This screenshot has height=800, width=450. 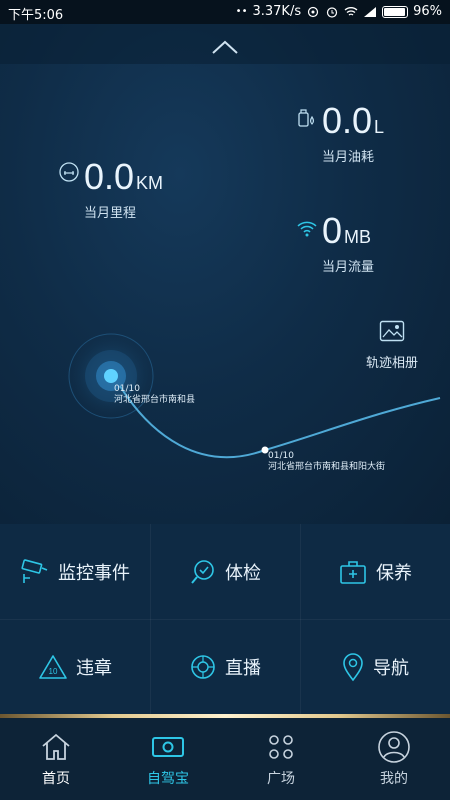 I want to click on track-map, so click(x=253, y=394).